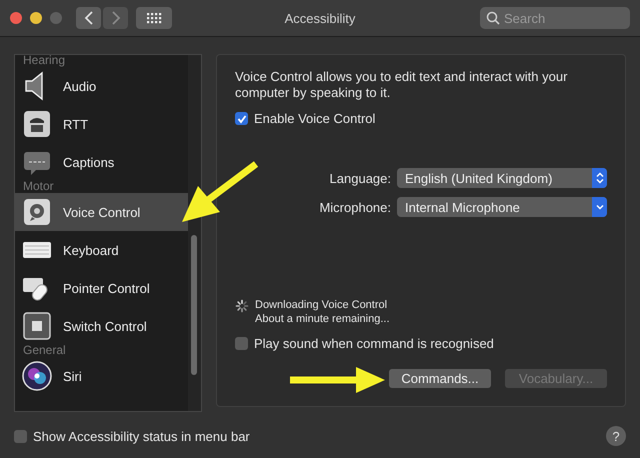 This screenshot has height=458, width=640. Describe the element at coordinates (132, 436) in the screenshot. I see `status-checkbox: Show Accessibility status in menu bar` at that location.